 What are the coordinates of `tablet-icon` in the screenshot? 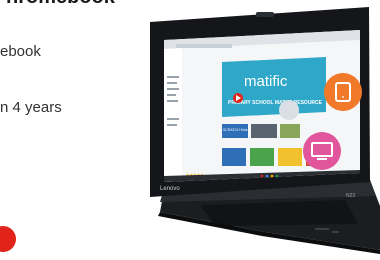 It's located at (343, 92).